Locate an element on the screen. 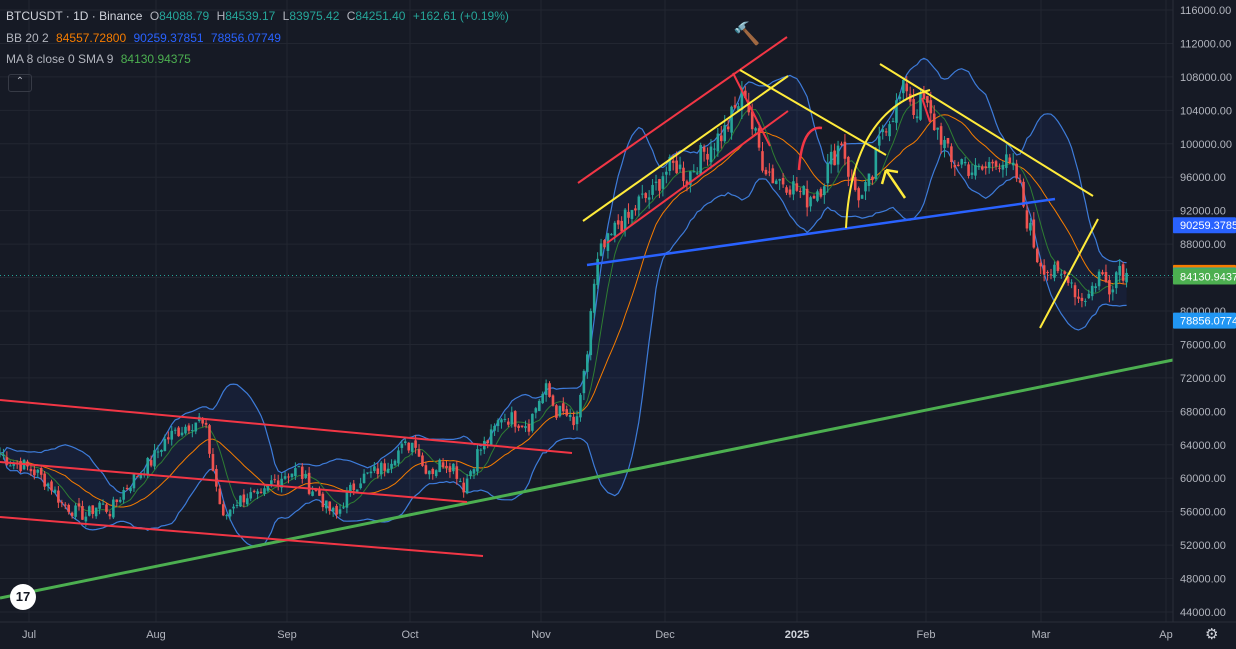 The width and height of the screenshot is (1236, 649). symbol-label: BTCUSDT · 1D · Binance is located at coordinates (74, 16).